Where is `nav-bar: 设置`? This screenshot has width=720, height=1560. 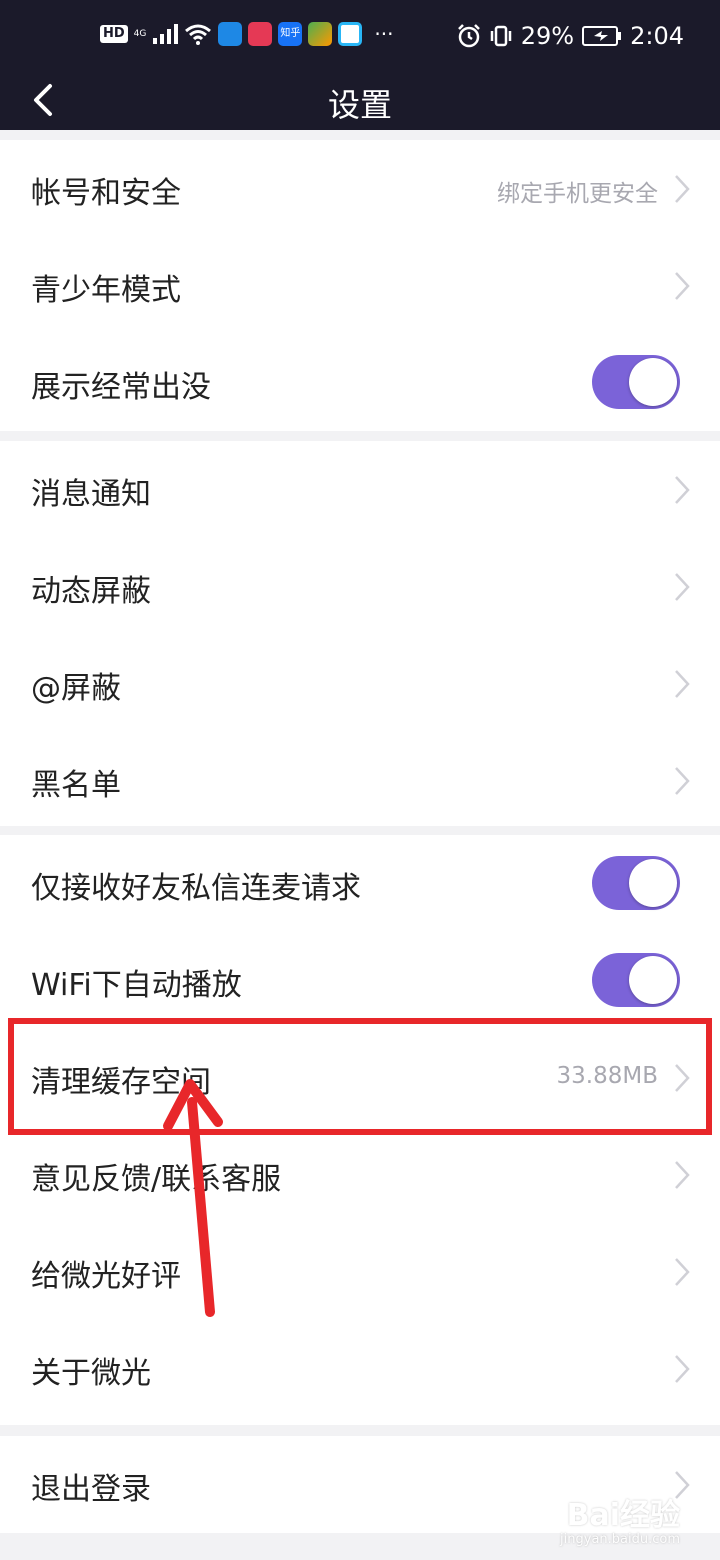 nav-bar: 设置 is located at coordinates (360, 100).